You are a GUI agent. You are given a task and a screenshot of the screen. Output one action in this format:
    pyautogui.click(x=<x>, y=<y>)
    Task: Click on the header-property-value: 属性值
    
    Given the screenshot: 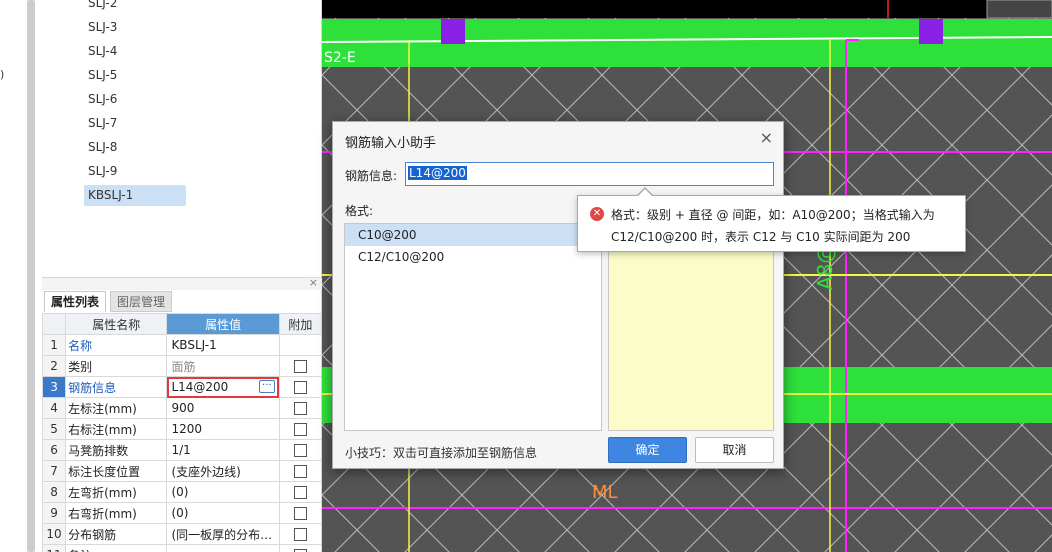 What is the action you would take?
    pyautogui.click(x=223, y=324)
    